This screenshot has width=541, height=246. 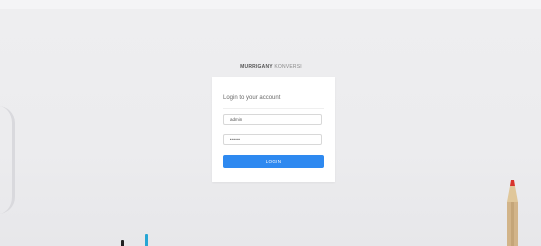 I want to click on username-input, so click(x=272, y=119).